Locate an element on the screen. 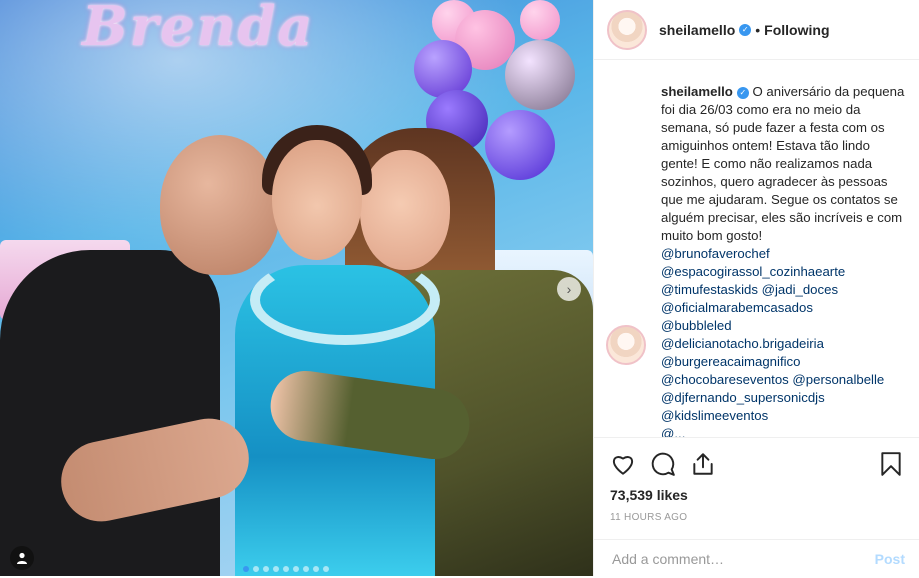 The image size is (919, 578). action-icons is located at coordinates (663, 464).